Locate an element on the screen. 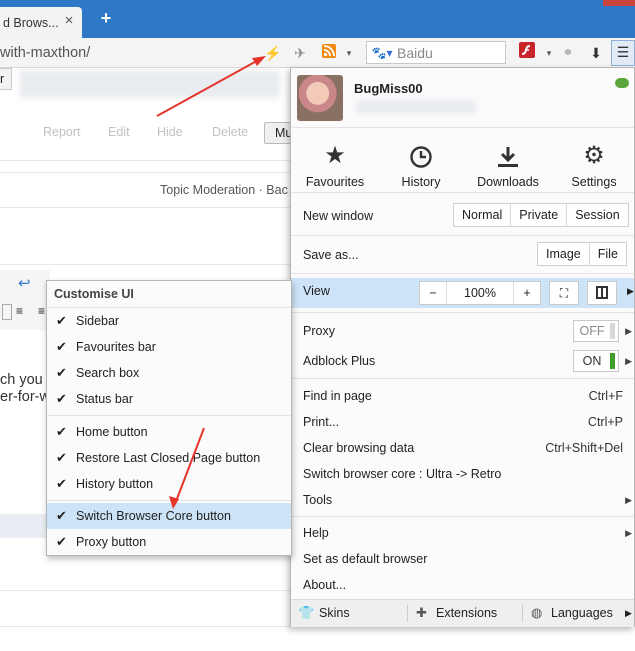 The height and width of the screenshot is (651, 635). shirt-icon: 👕 is located at coordinates (306, 612).